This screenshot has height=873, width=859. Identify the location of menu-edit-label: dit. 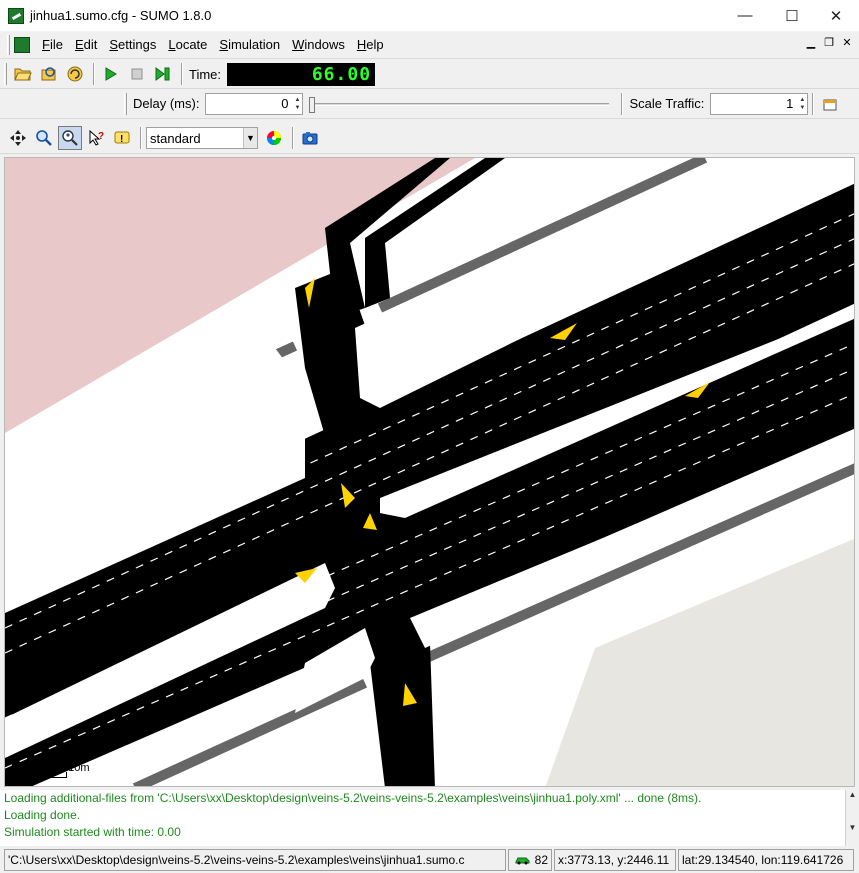
(90, 44).